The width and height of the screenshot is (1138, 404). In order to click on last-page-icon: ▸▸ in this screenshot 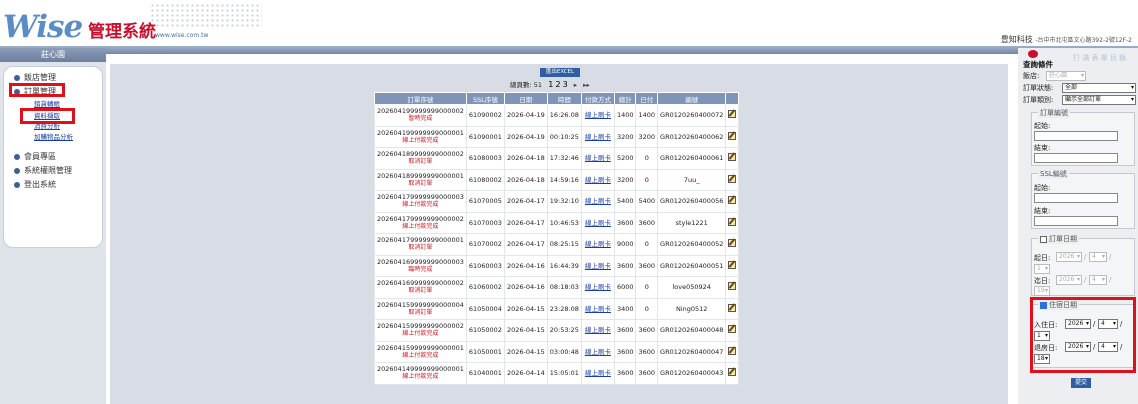, I will do `click(586, 85)`.